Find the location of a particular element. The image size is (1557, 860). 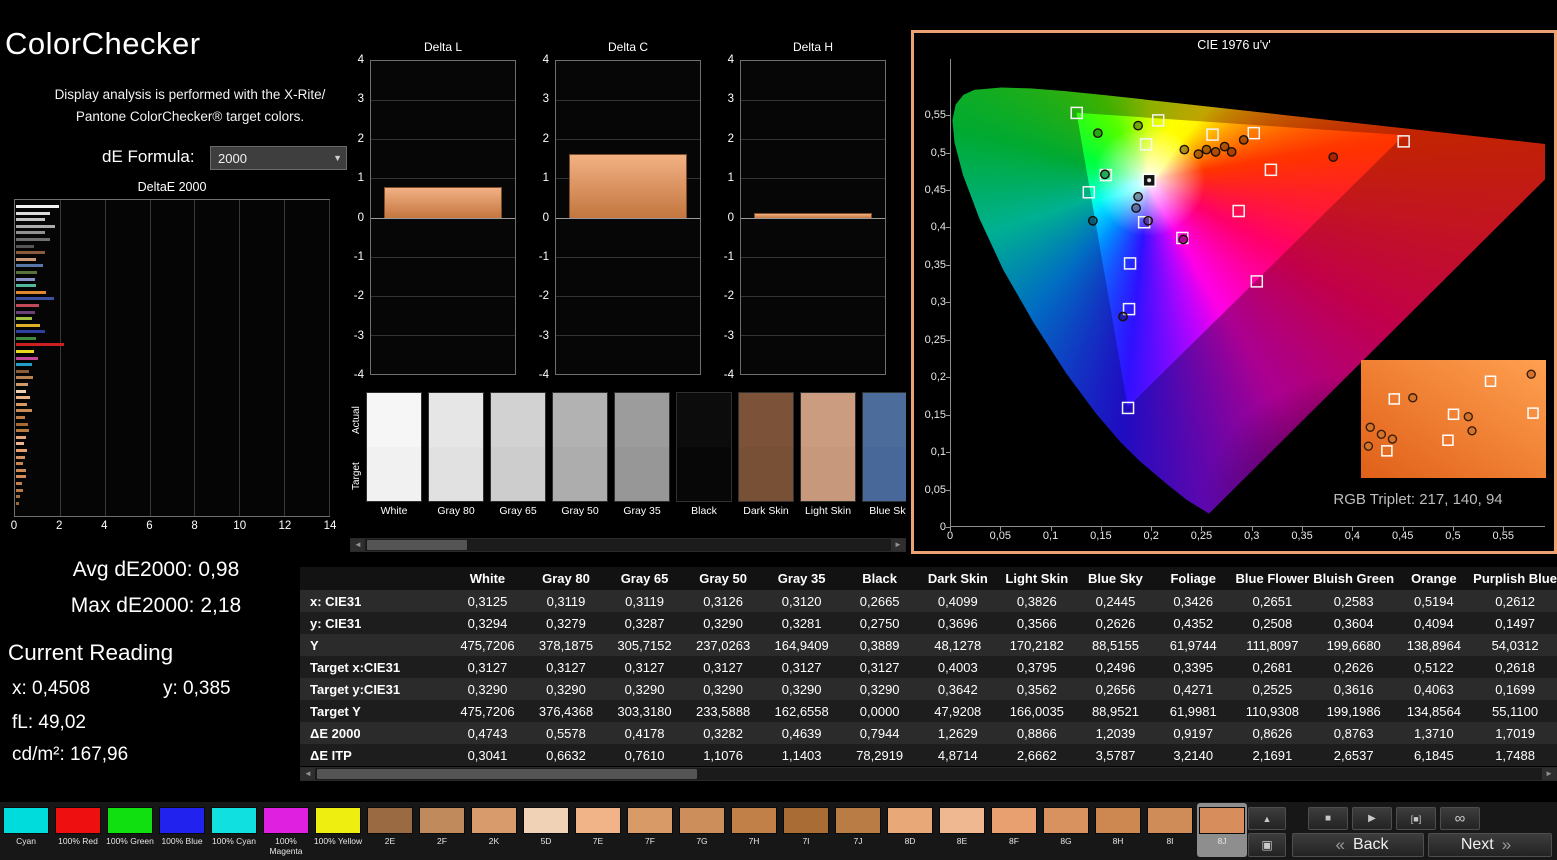

patch-button-2k: 2K is located at coordinates (494, 830).